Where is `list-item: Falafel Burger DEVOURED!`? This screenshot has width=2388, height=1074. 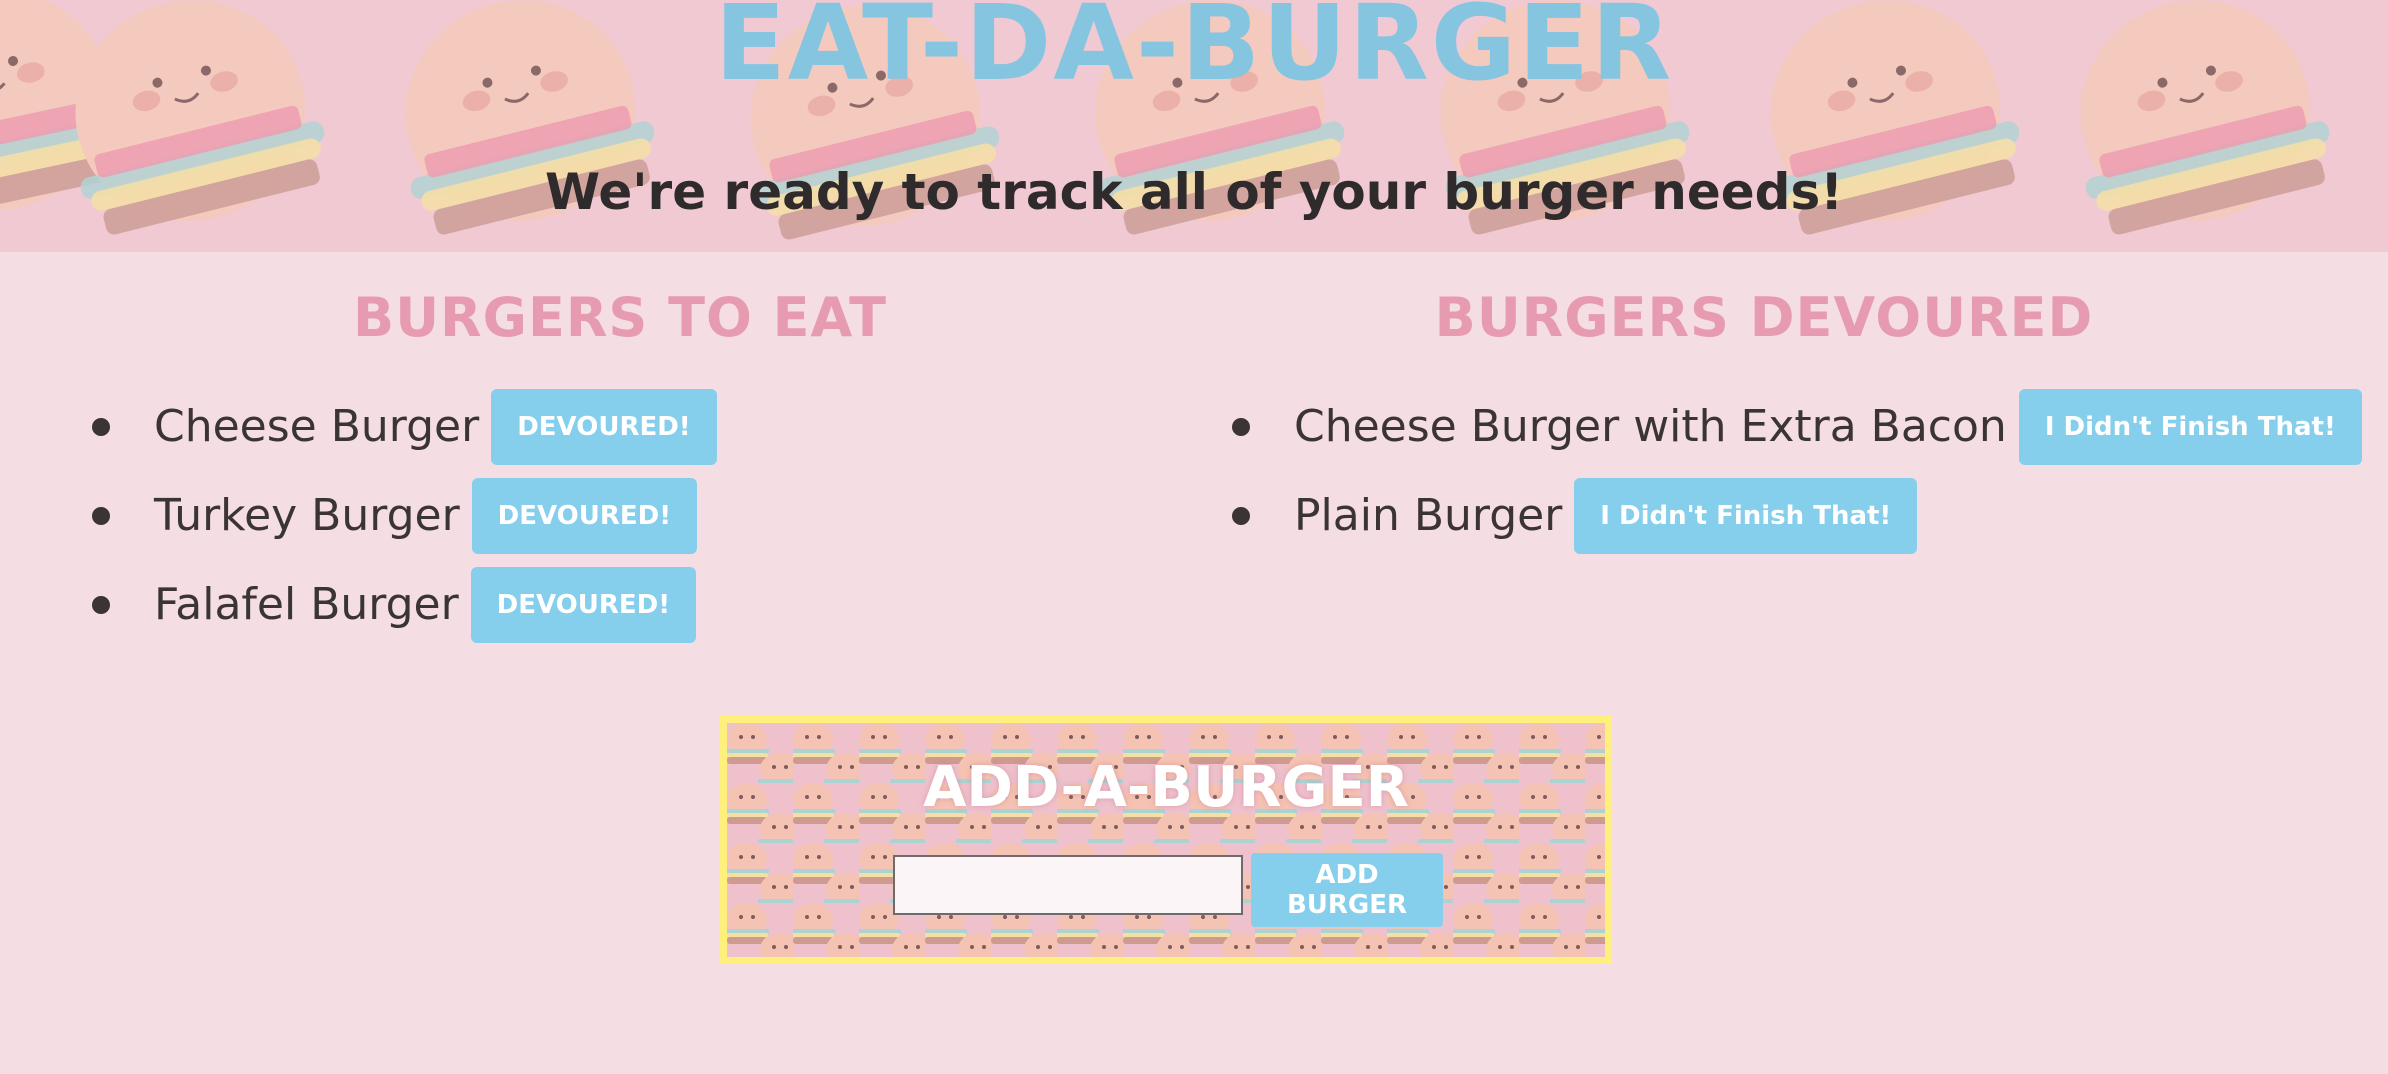
list-item: Falafel Burger DEVOURED! is located at coordinates (404, 604).